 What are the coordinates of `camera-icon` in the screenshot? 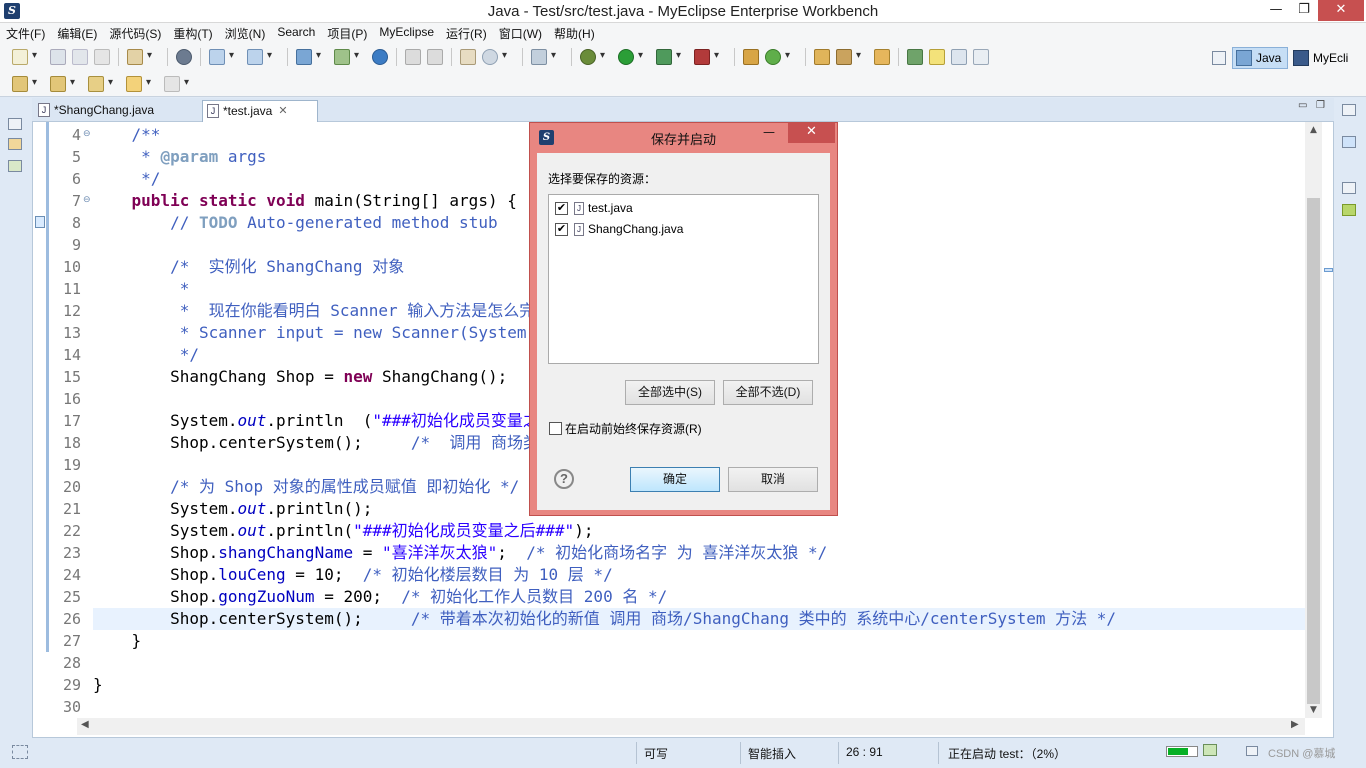 It's located at (543, 57).